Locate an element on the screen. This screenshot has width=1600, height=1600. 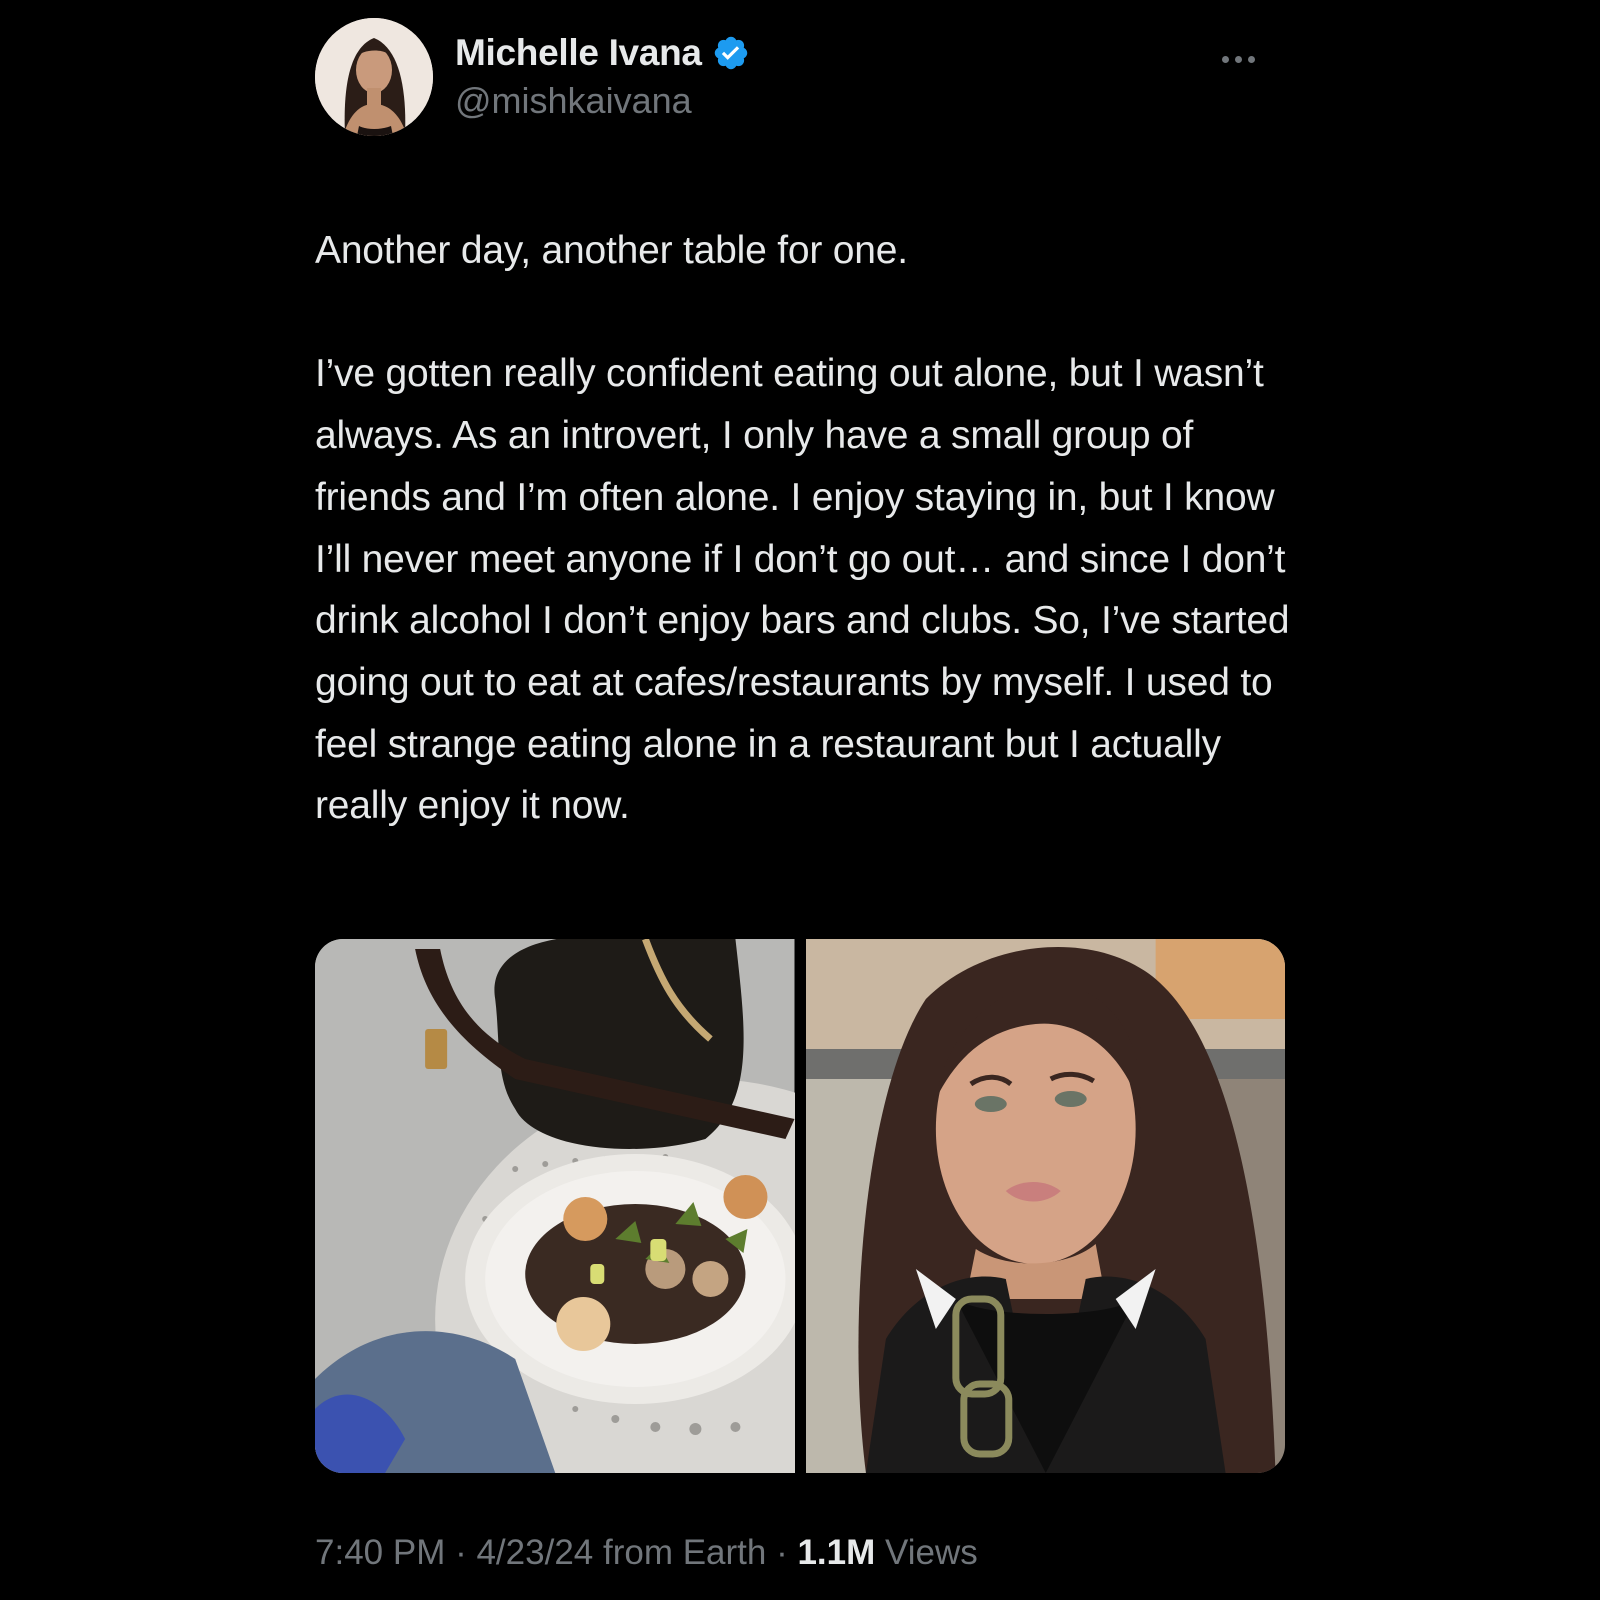
tweet-time: 7:40 PM is located at coordinates (380, 1552).